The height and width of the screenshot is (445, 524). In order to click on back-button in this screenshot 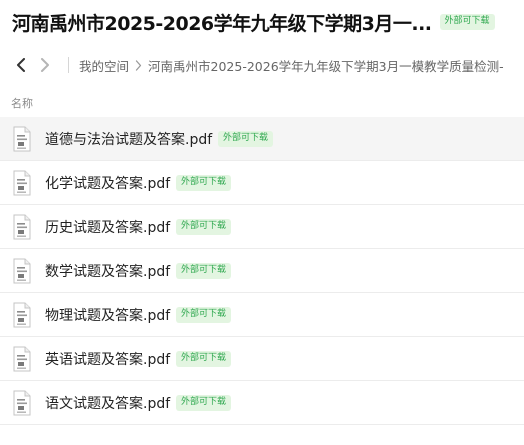, I will do `click(21, 65)`.